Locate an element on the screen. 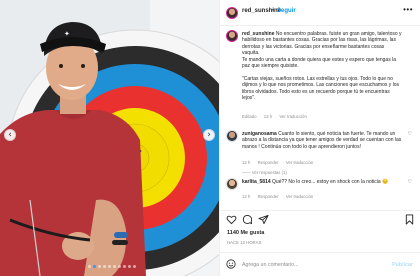  post-actions: 1140 Me gusta HACE 13 HORAS is located at coordinates (320, 230).